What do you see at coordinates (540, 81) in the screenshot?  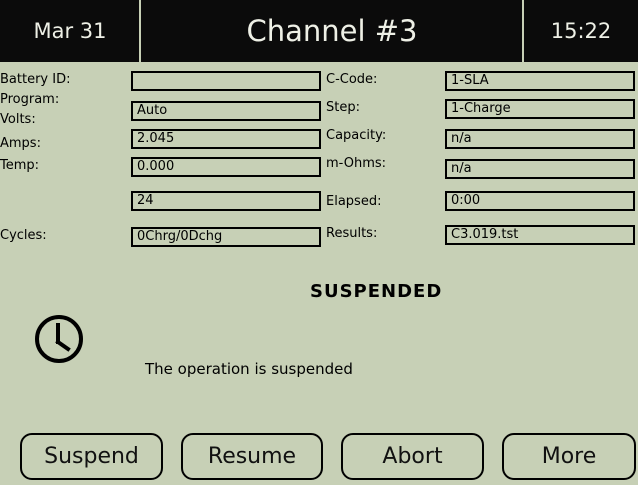 I see `c-code-value: 1-SLA` at bounding box center [540, 81].